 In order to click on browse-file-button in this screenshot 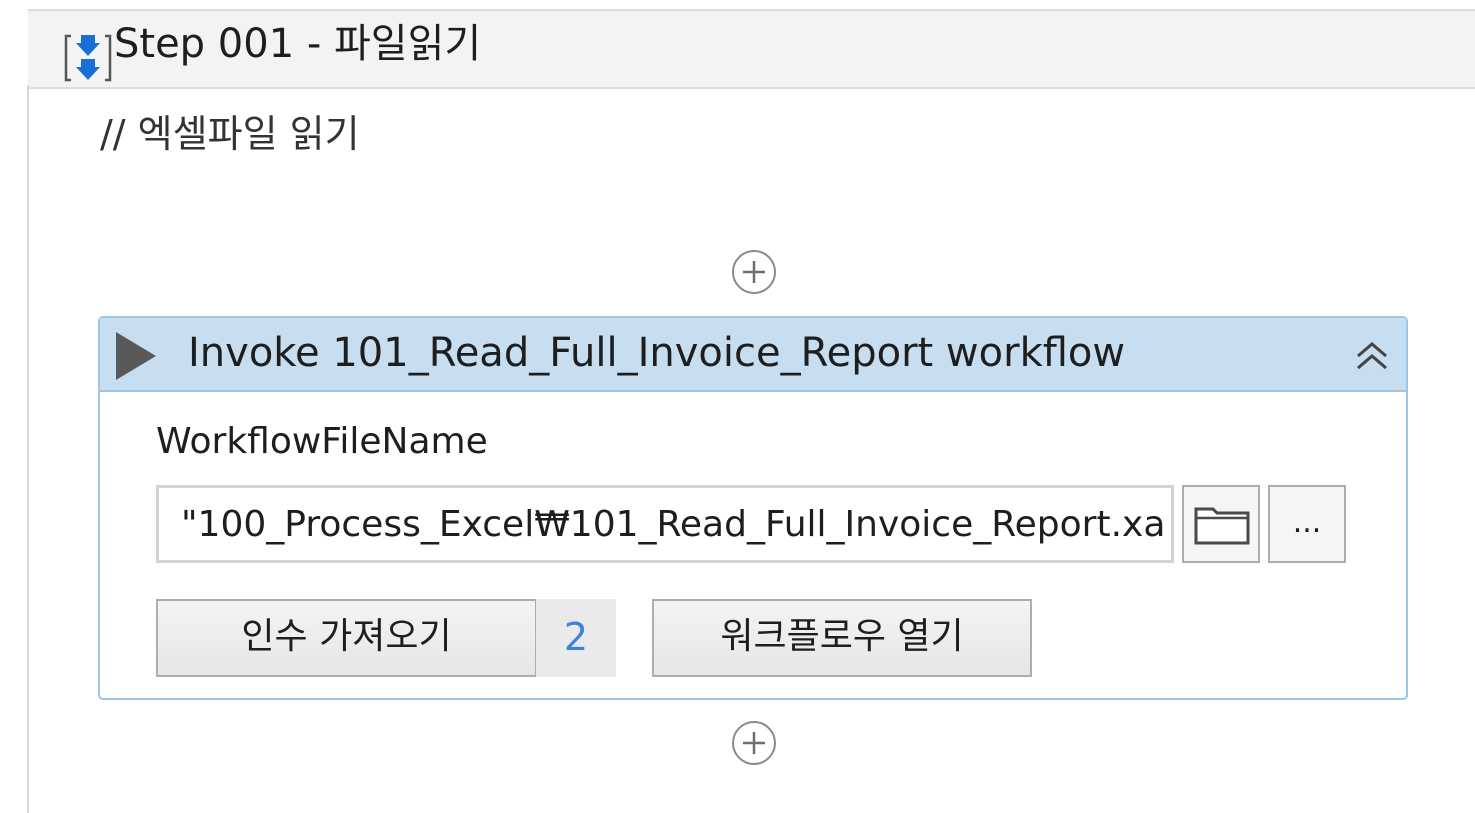, I will do `click(1221, 524)`.